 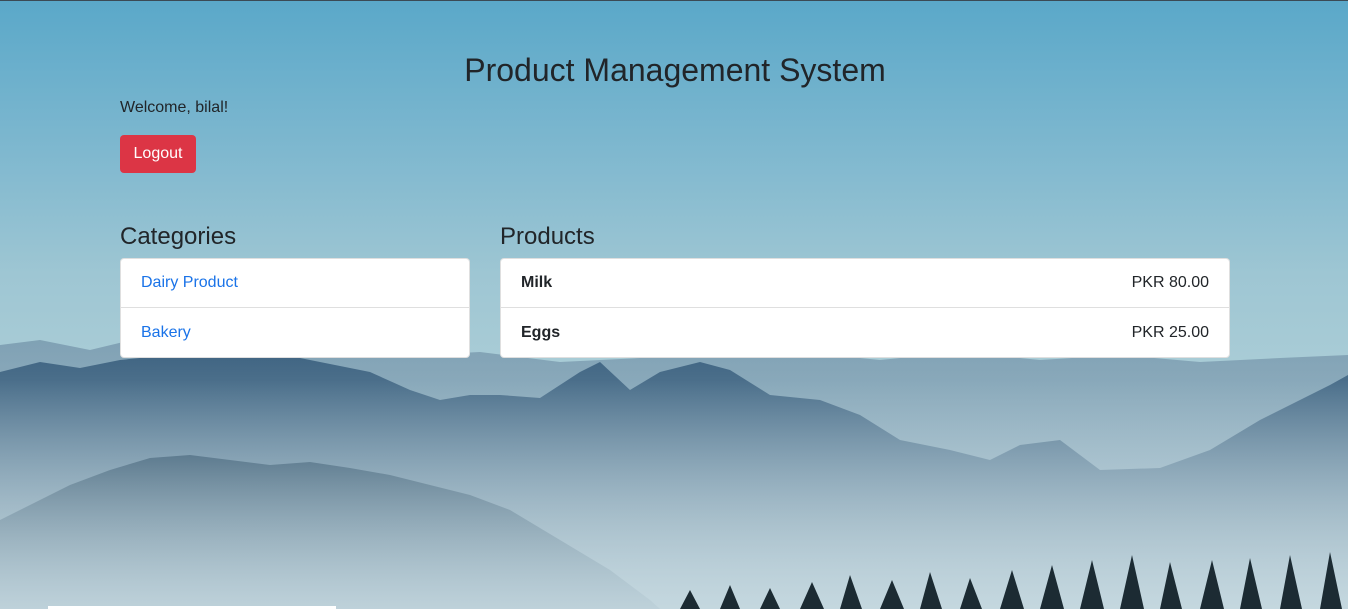 I want to click on categories-heading: Categories, so click(x=178, y=236).